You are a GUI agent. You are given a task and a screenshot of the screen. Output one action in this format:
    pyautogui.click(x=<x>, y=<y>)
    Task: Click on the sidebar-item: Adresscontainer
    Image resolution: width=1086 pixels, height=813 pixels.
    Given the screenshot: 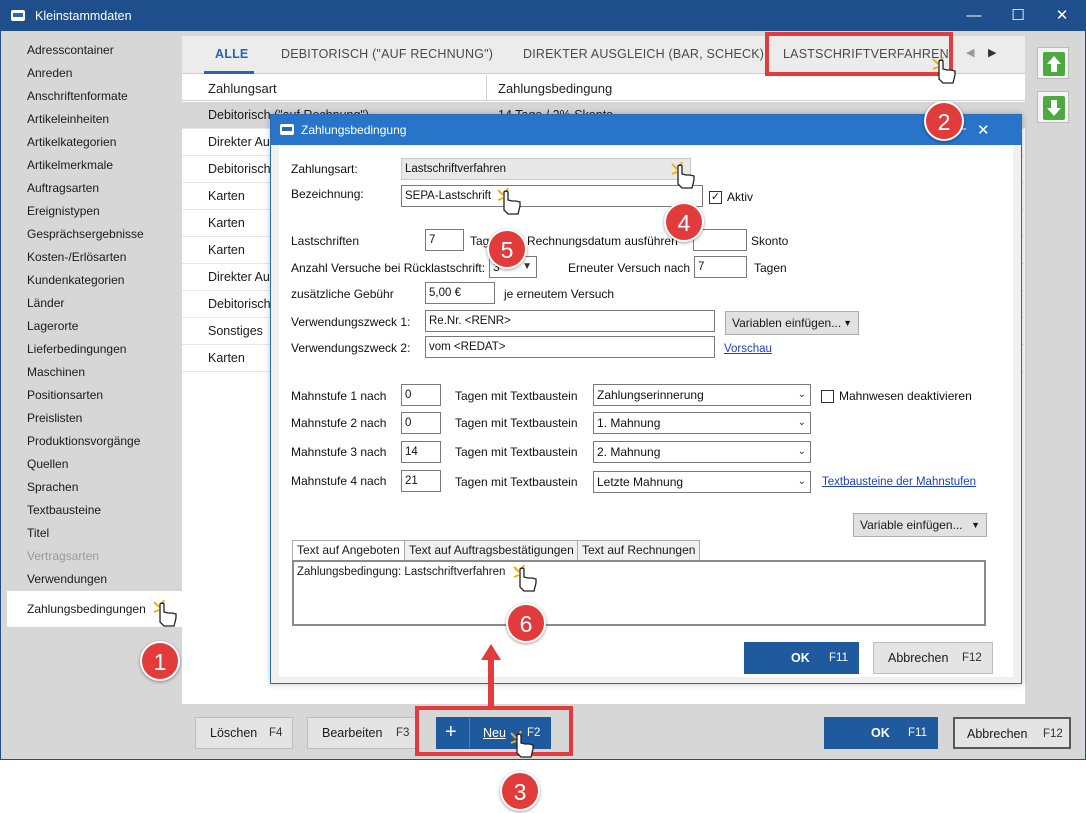 What is the action you would take?
    pyautogui.click(x=95, y=50)
    